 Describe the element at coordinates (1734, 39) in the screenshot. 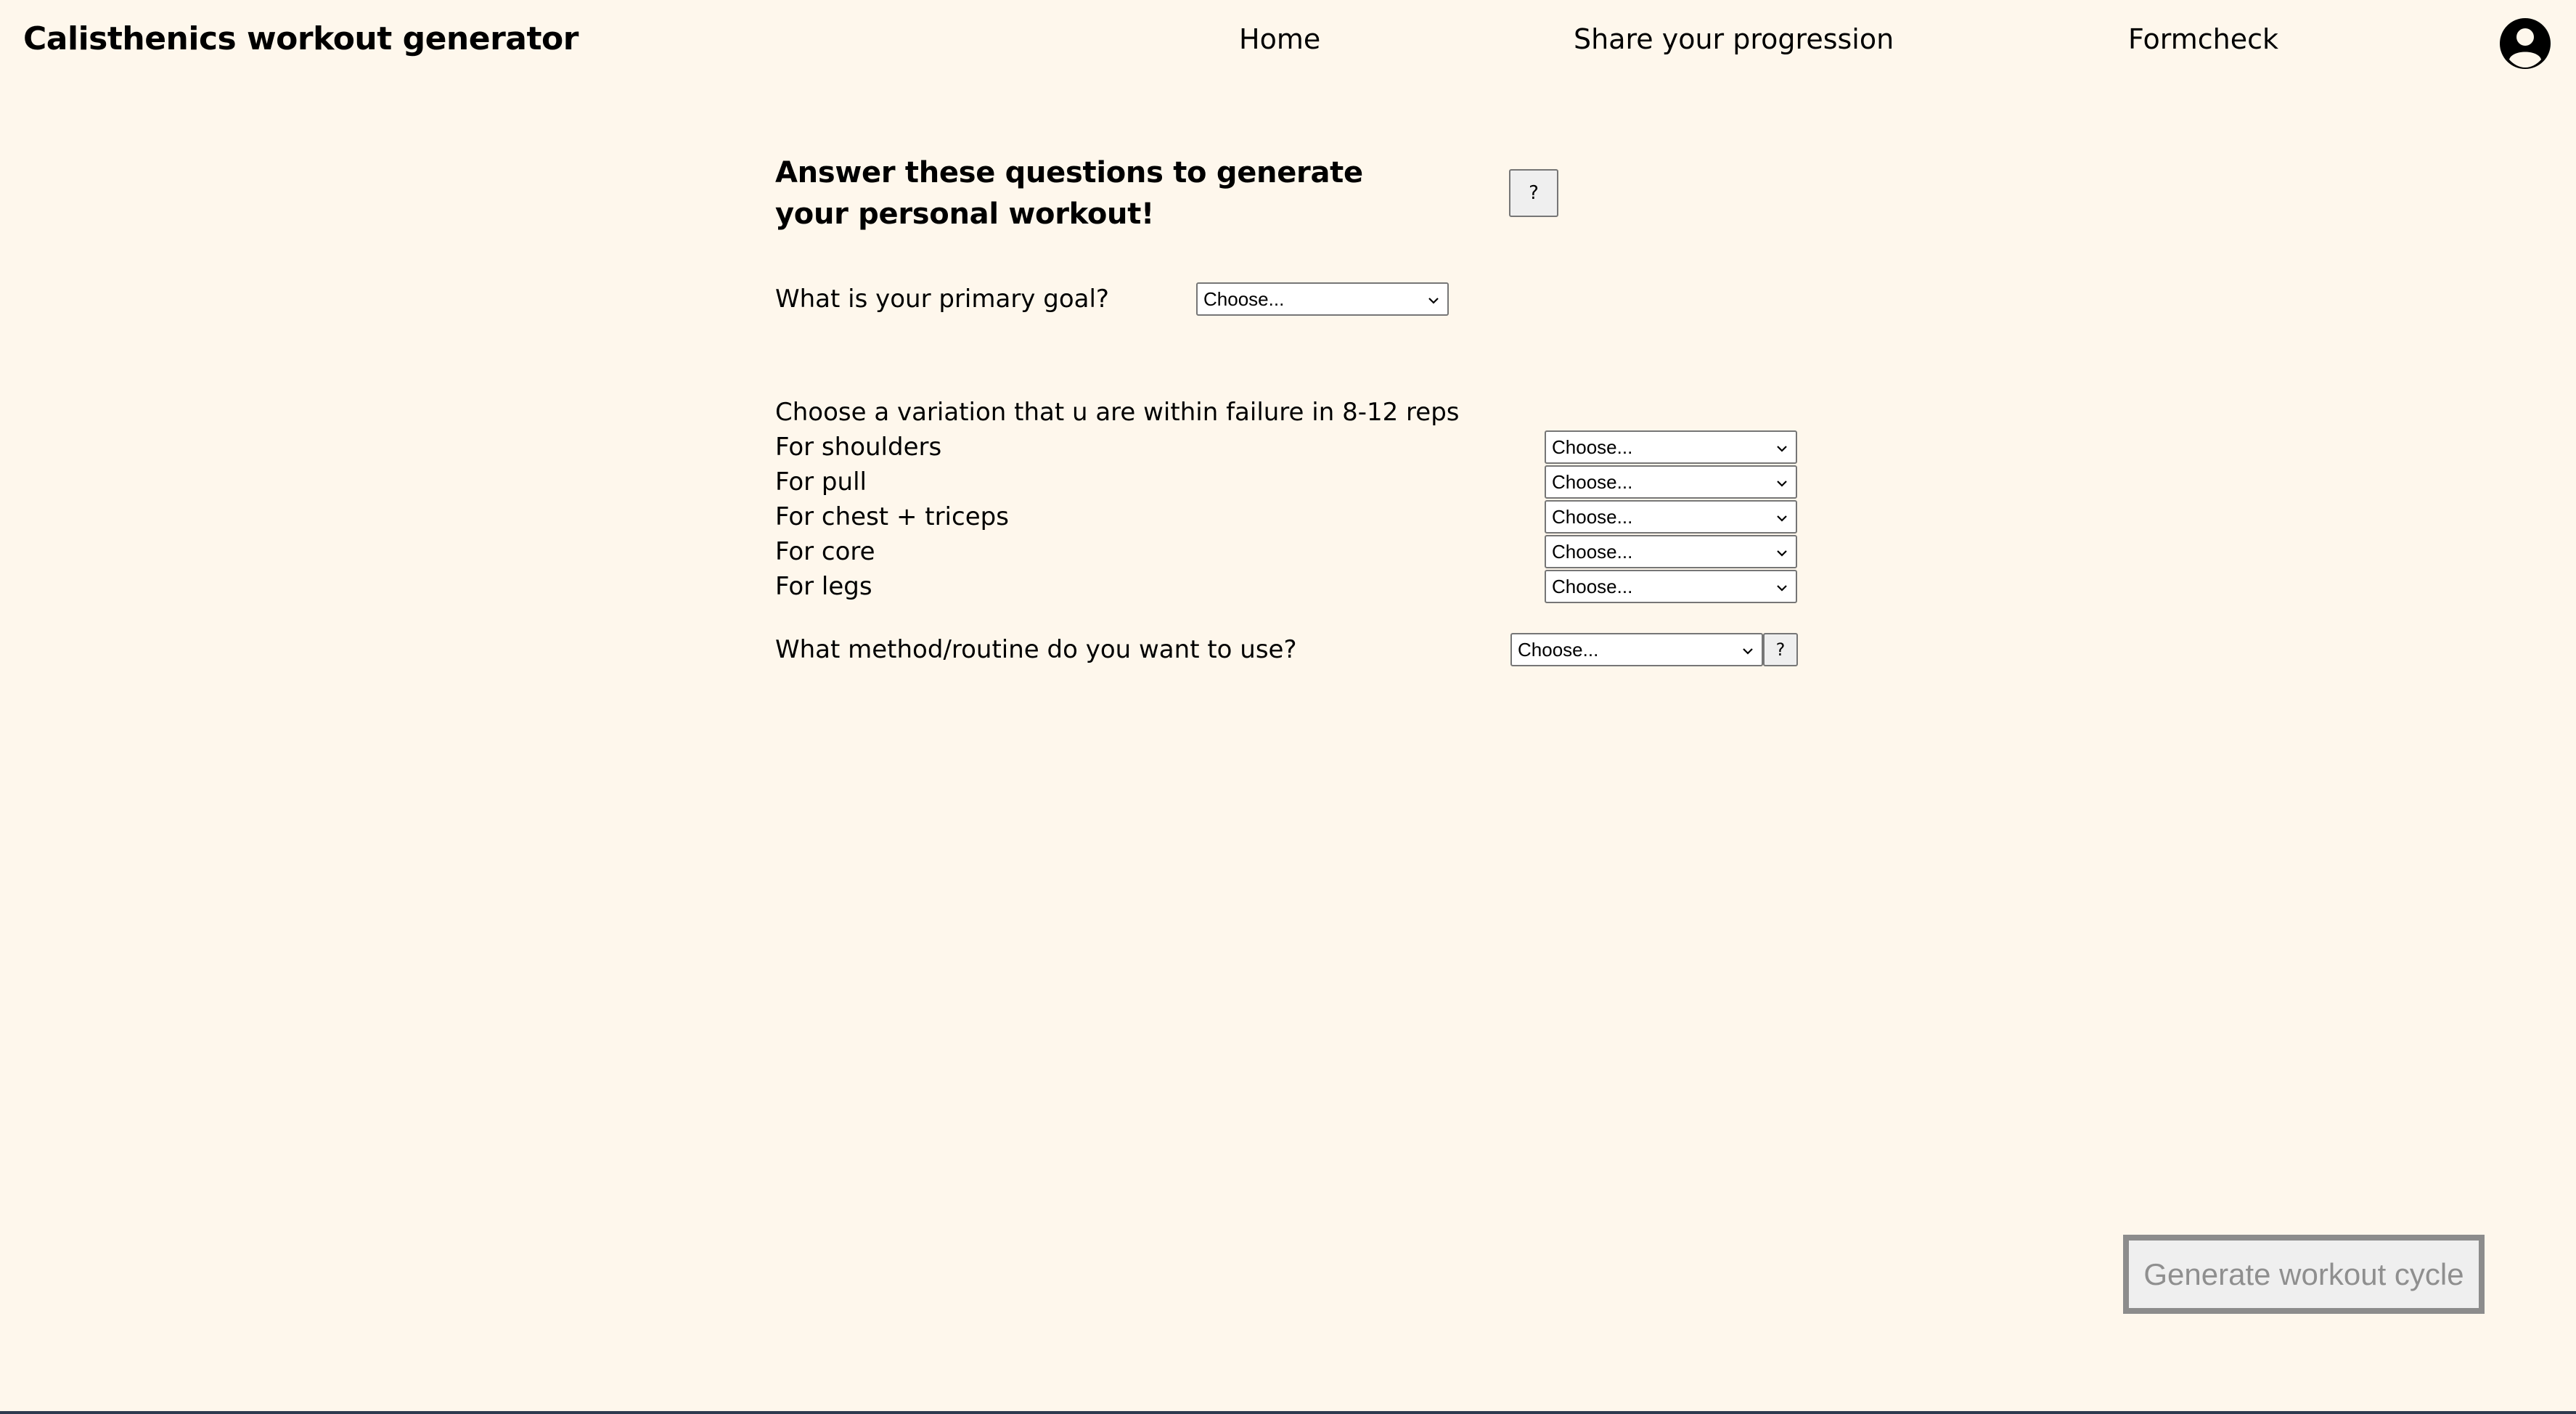

I see `nav-share-progression: Share your progression` at that location.